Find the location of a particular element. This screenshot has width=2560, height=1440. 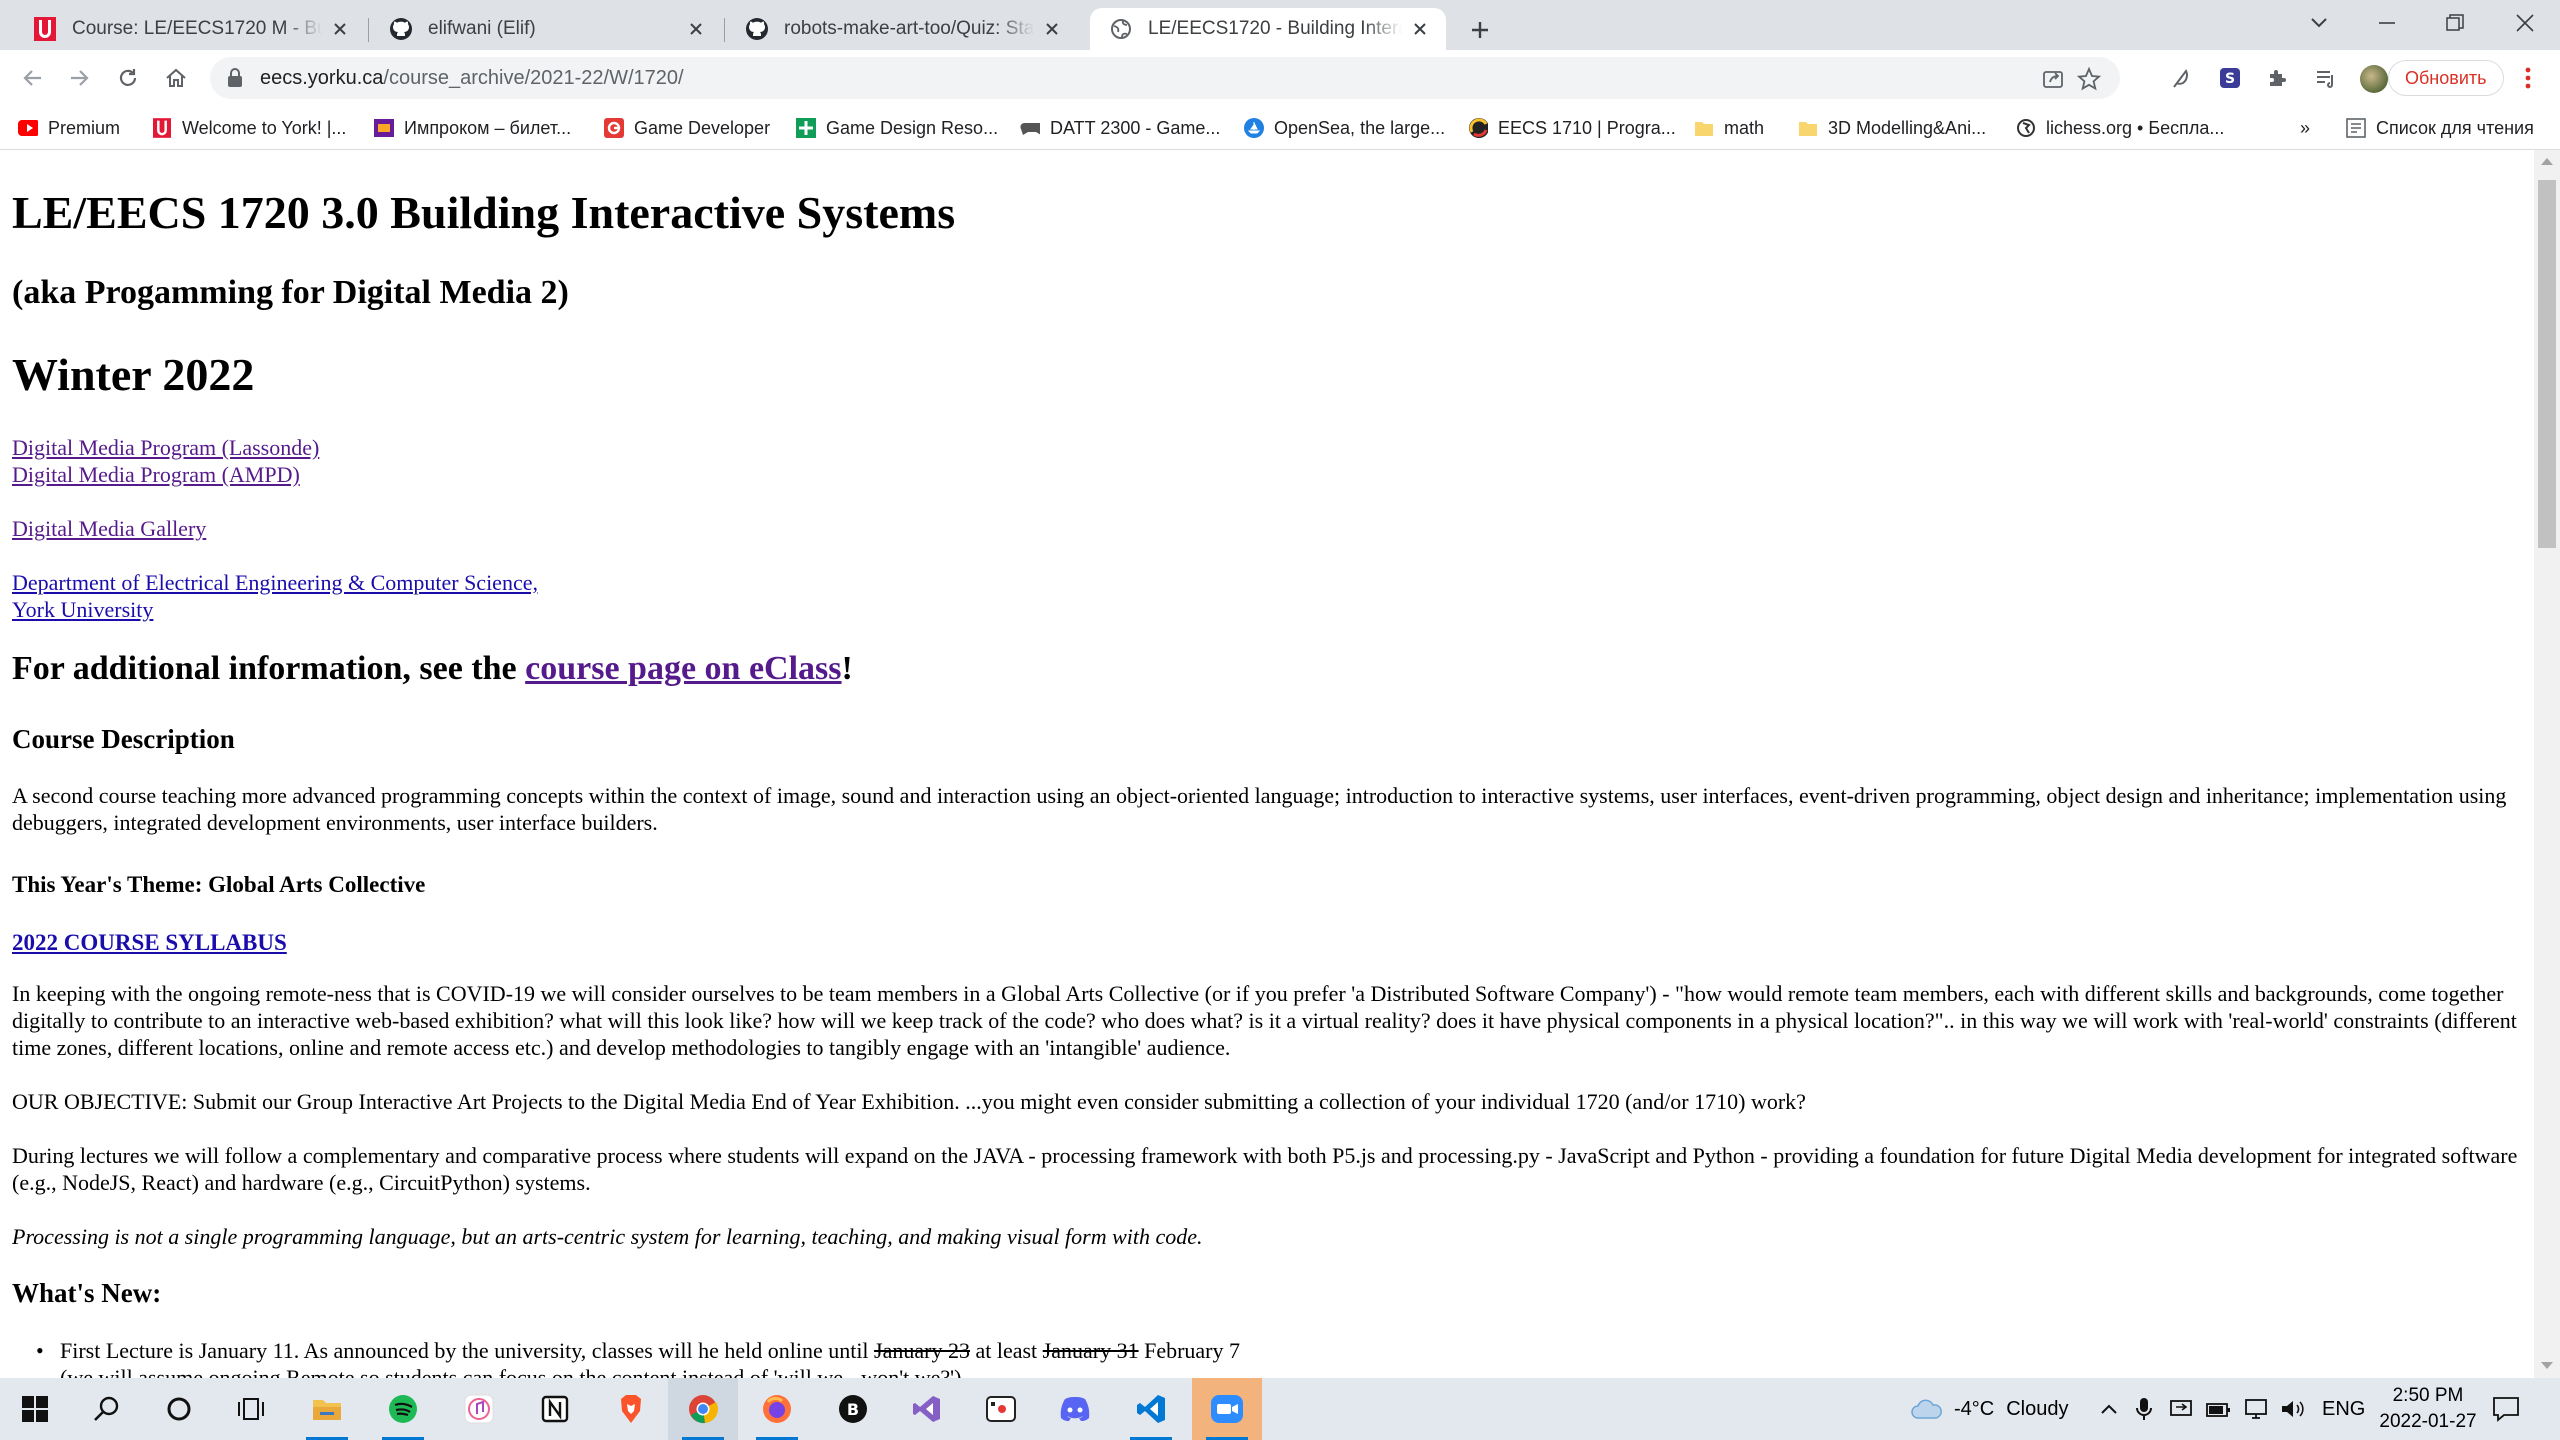

volume-button is located at coordinates (2293, 1409).